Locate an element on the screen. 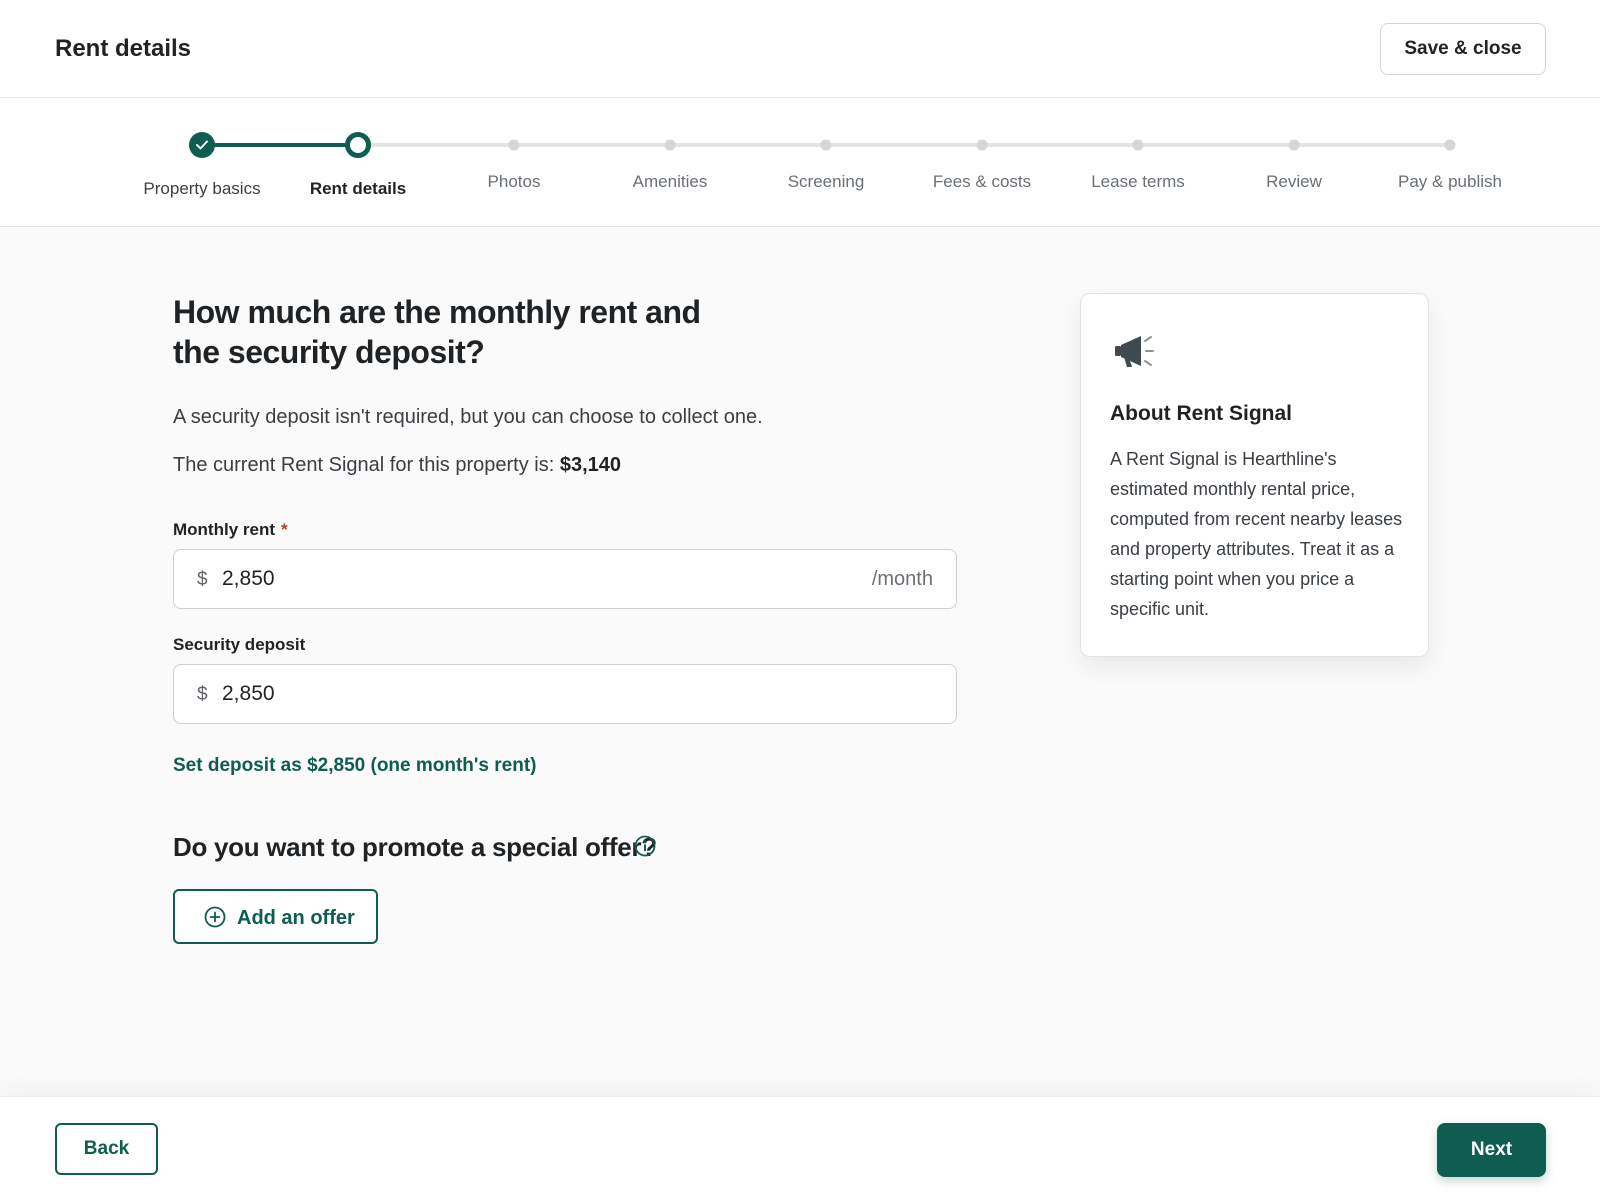  page-title: Rent details is located at coordinates (123, 48).